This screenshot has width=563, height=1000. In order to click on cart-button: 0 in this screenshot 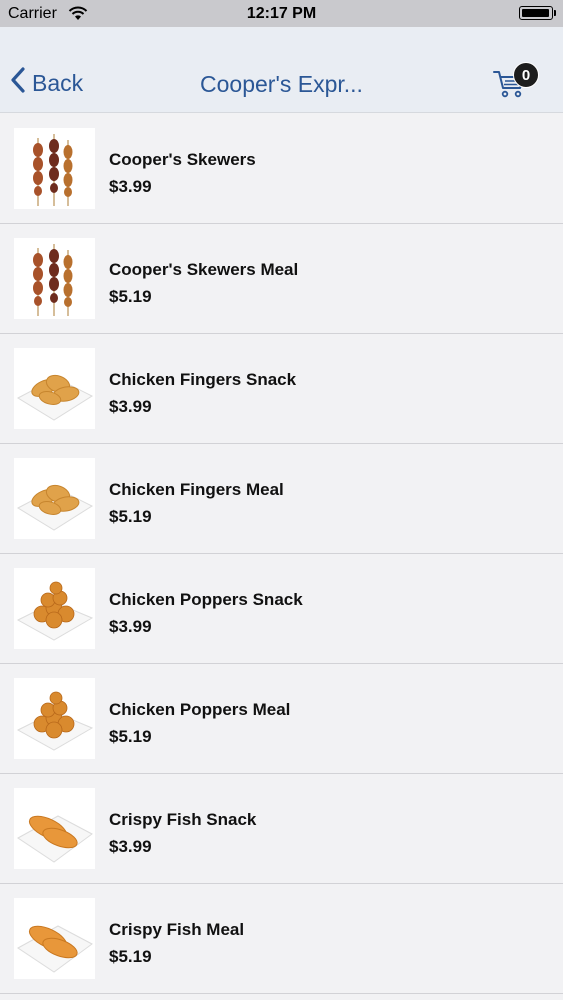, I will do `click(516, 82)`.